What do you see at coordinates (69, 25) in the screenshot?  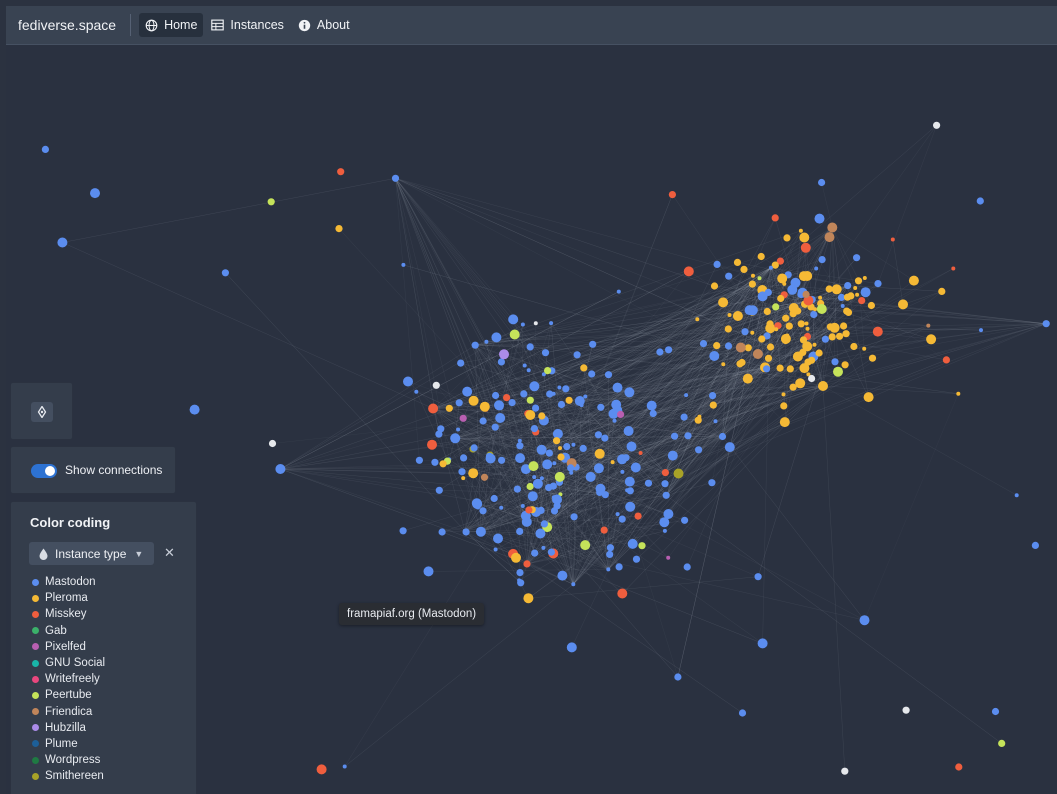 I see `brand-title: fediverse.space` at bounding box center [69, 25].